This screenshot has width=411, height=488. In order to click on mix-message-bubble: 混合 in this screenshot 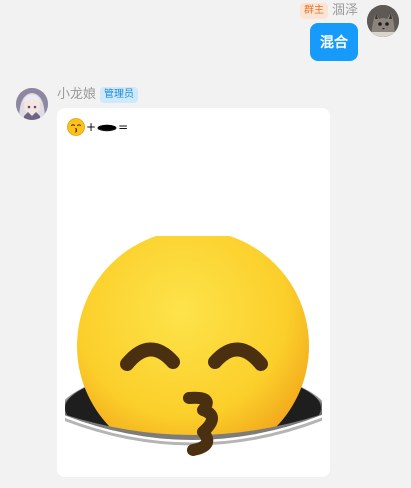, I will do `click(334, 42)`.